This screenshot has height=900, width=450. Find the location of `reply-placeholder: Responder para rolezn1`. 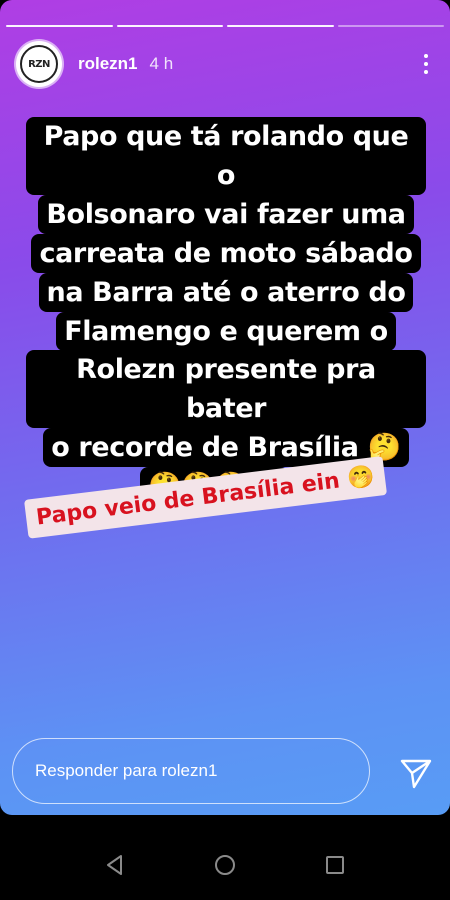

reply-placeholder: Responder para rolezn1 is located at coordinates (126, 770).